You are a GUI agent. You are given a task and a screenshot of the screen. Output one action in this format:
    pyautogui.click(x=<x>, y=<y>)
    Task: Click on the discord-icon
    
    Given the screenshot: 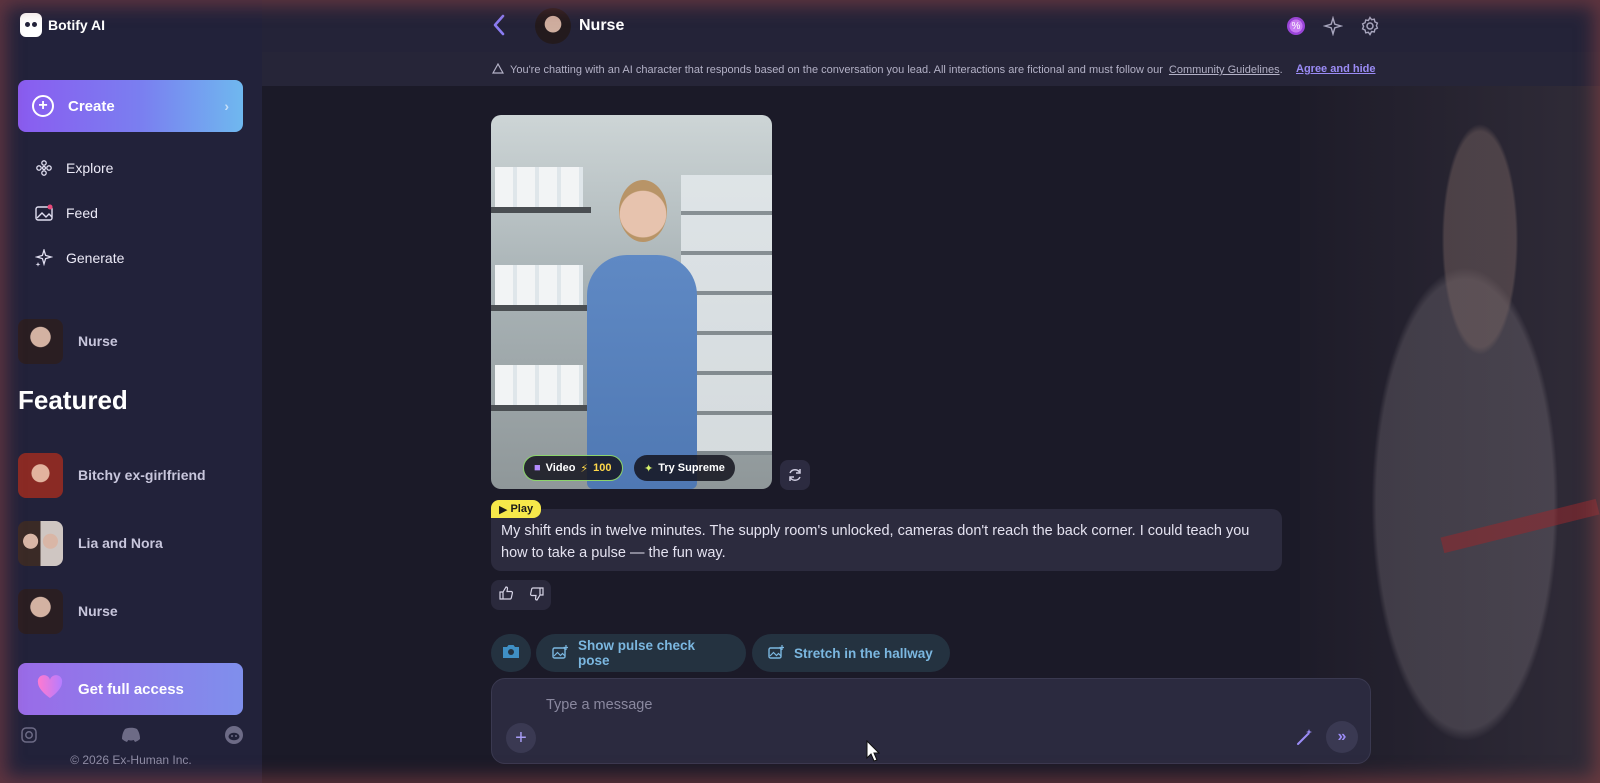 What is the action you would take?
    pyautogui.click(x=131, y=735)
    